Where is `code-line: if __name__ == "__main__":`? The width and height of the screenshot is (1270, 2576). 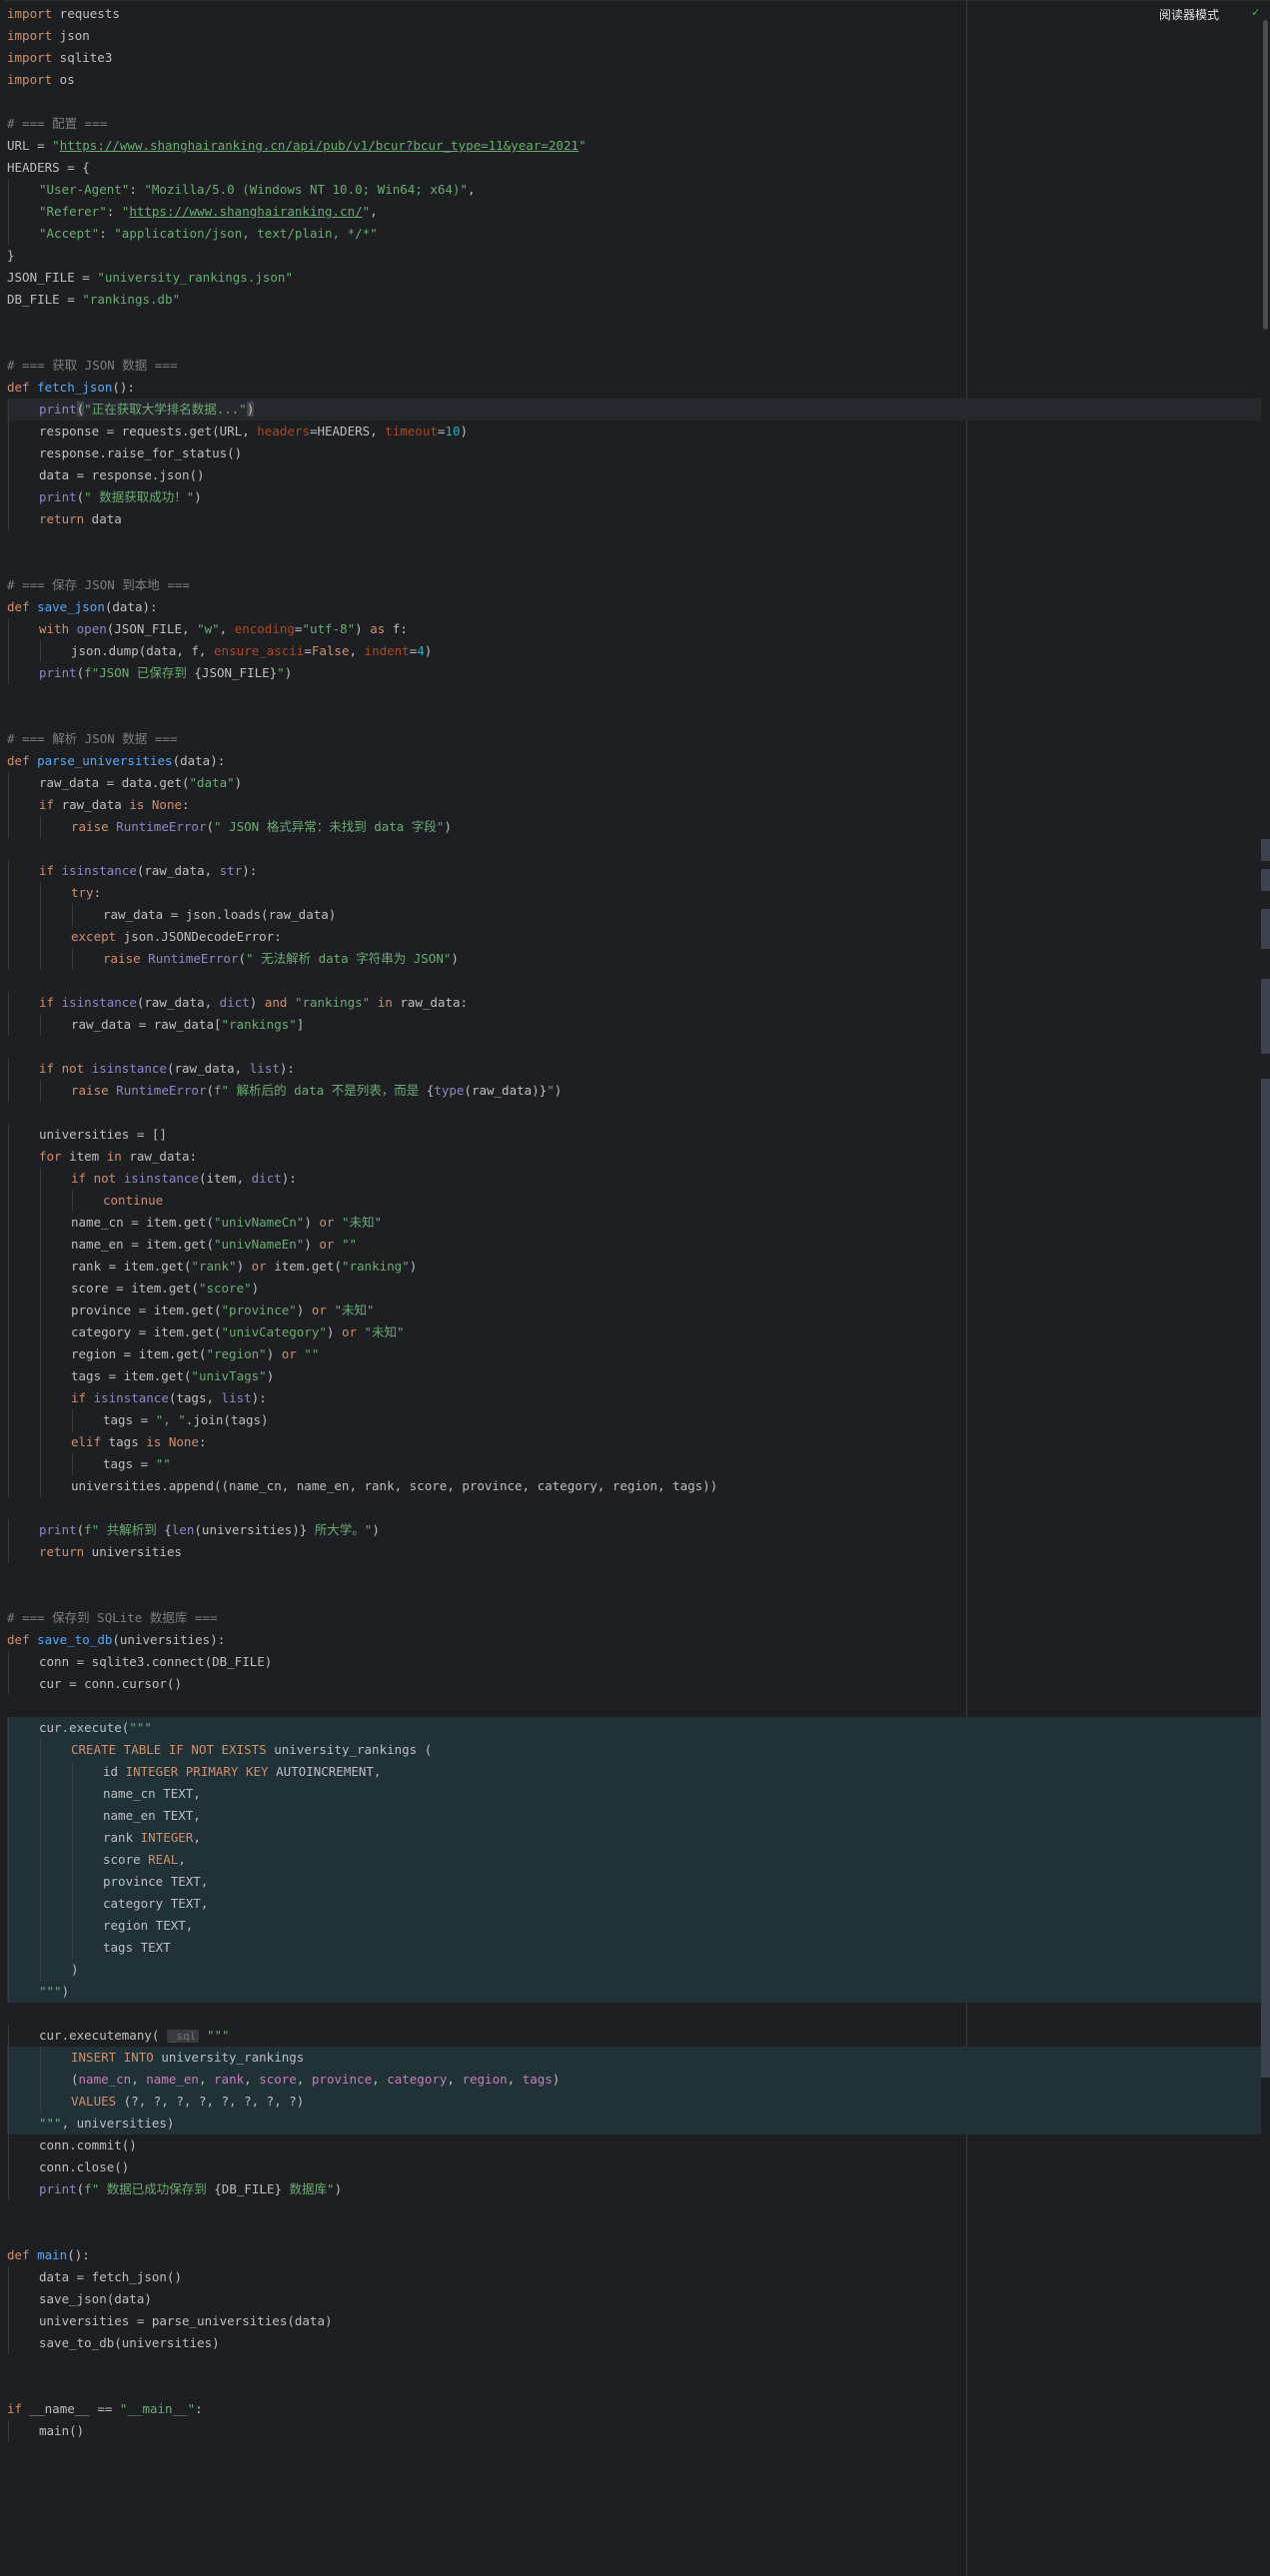 code-line: if __name__ == "__main__": is located at coordinates (634, 2409).